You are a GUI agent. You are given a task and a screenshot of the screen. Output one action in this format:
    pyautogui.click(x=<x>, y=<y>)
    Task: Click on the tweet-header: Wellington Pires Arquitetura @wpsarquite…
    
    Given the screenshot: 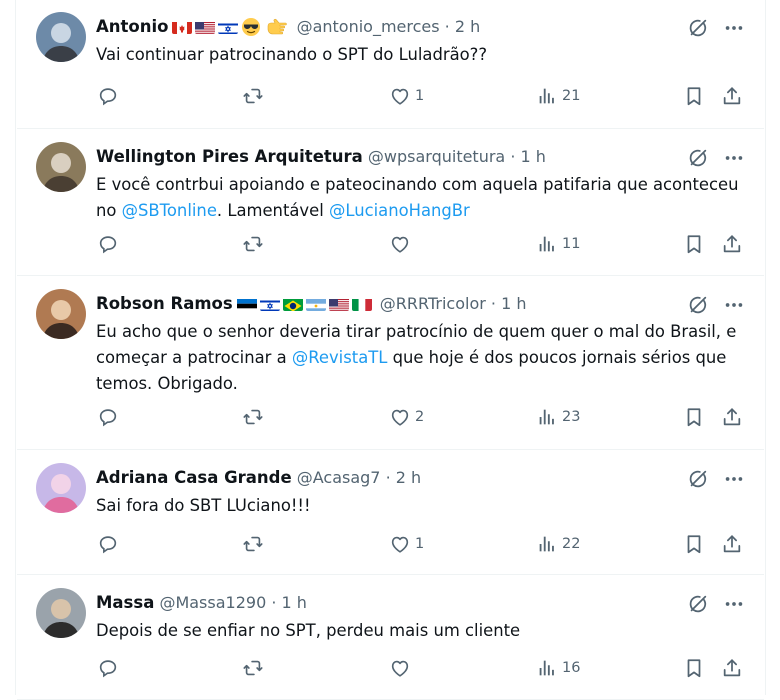 What is the action you would take?
    pyautogui.click(x=321, y=157)
    